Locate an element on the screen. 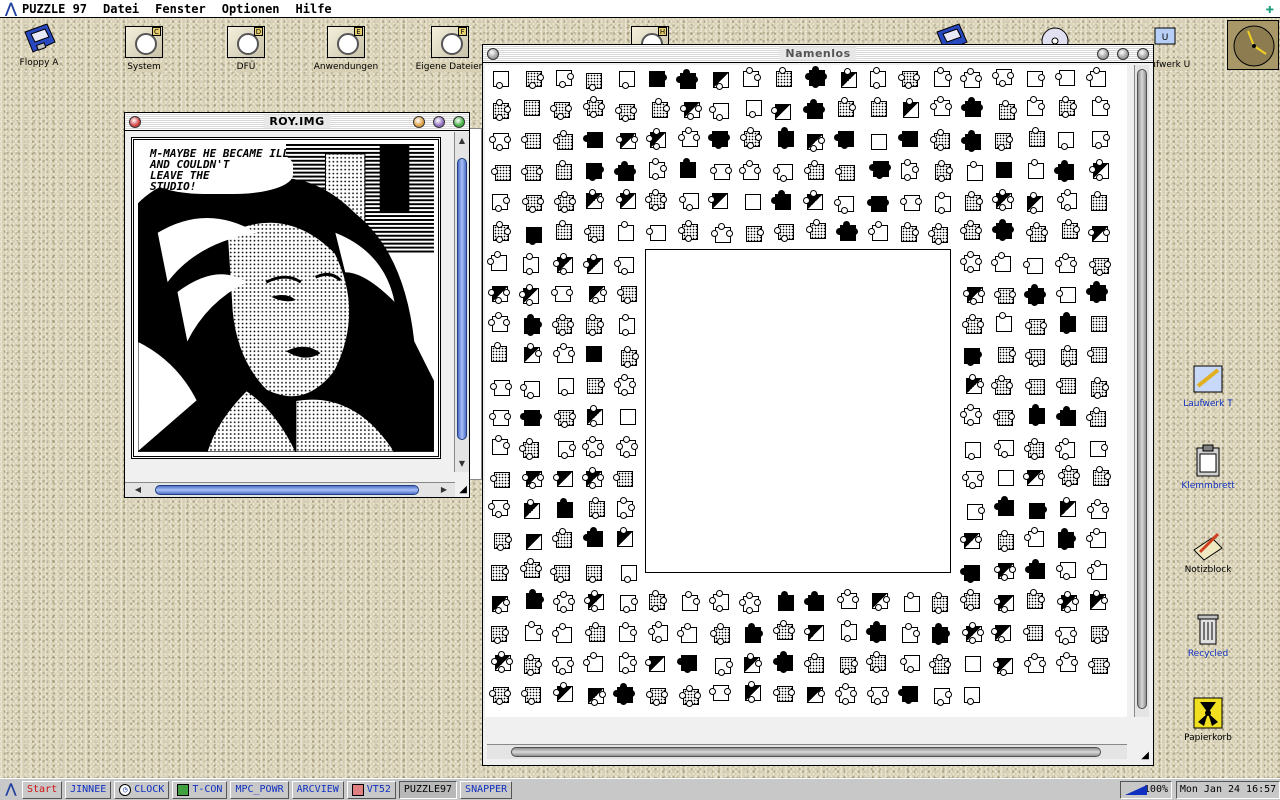 The width and height of the screenshot is (1280, 800). scroll-right-icon: ▶ is located at coordinates (444, 489).